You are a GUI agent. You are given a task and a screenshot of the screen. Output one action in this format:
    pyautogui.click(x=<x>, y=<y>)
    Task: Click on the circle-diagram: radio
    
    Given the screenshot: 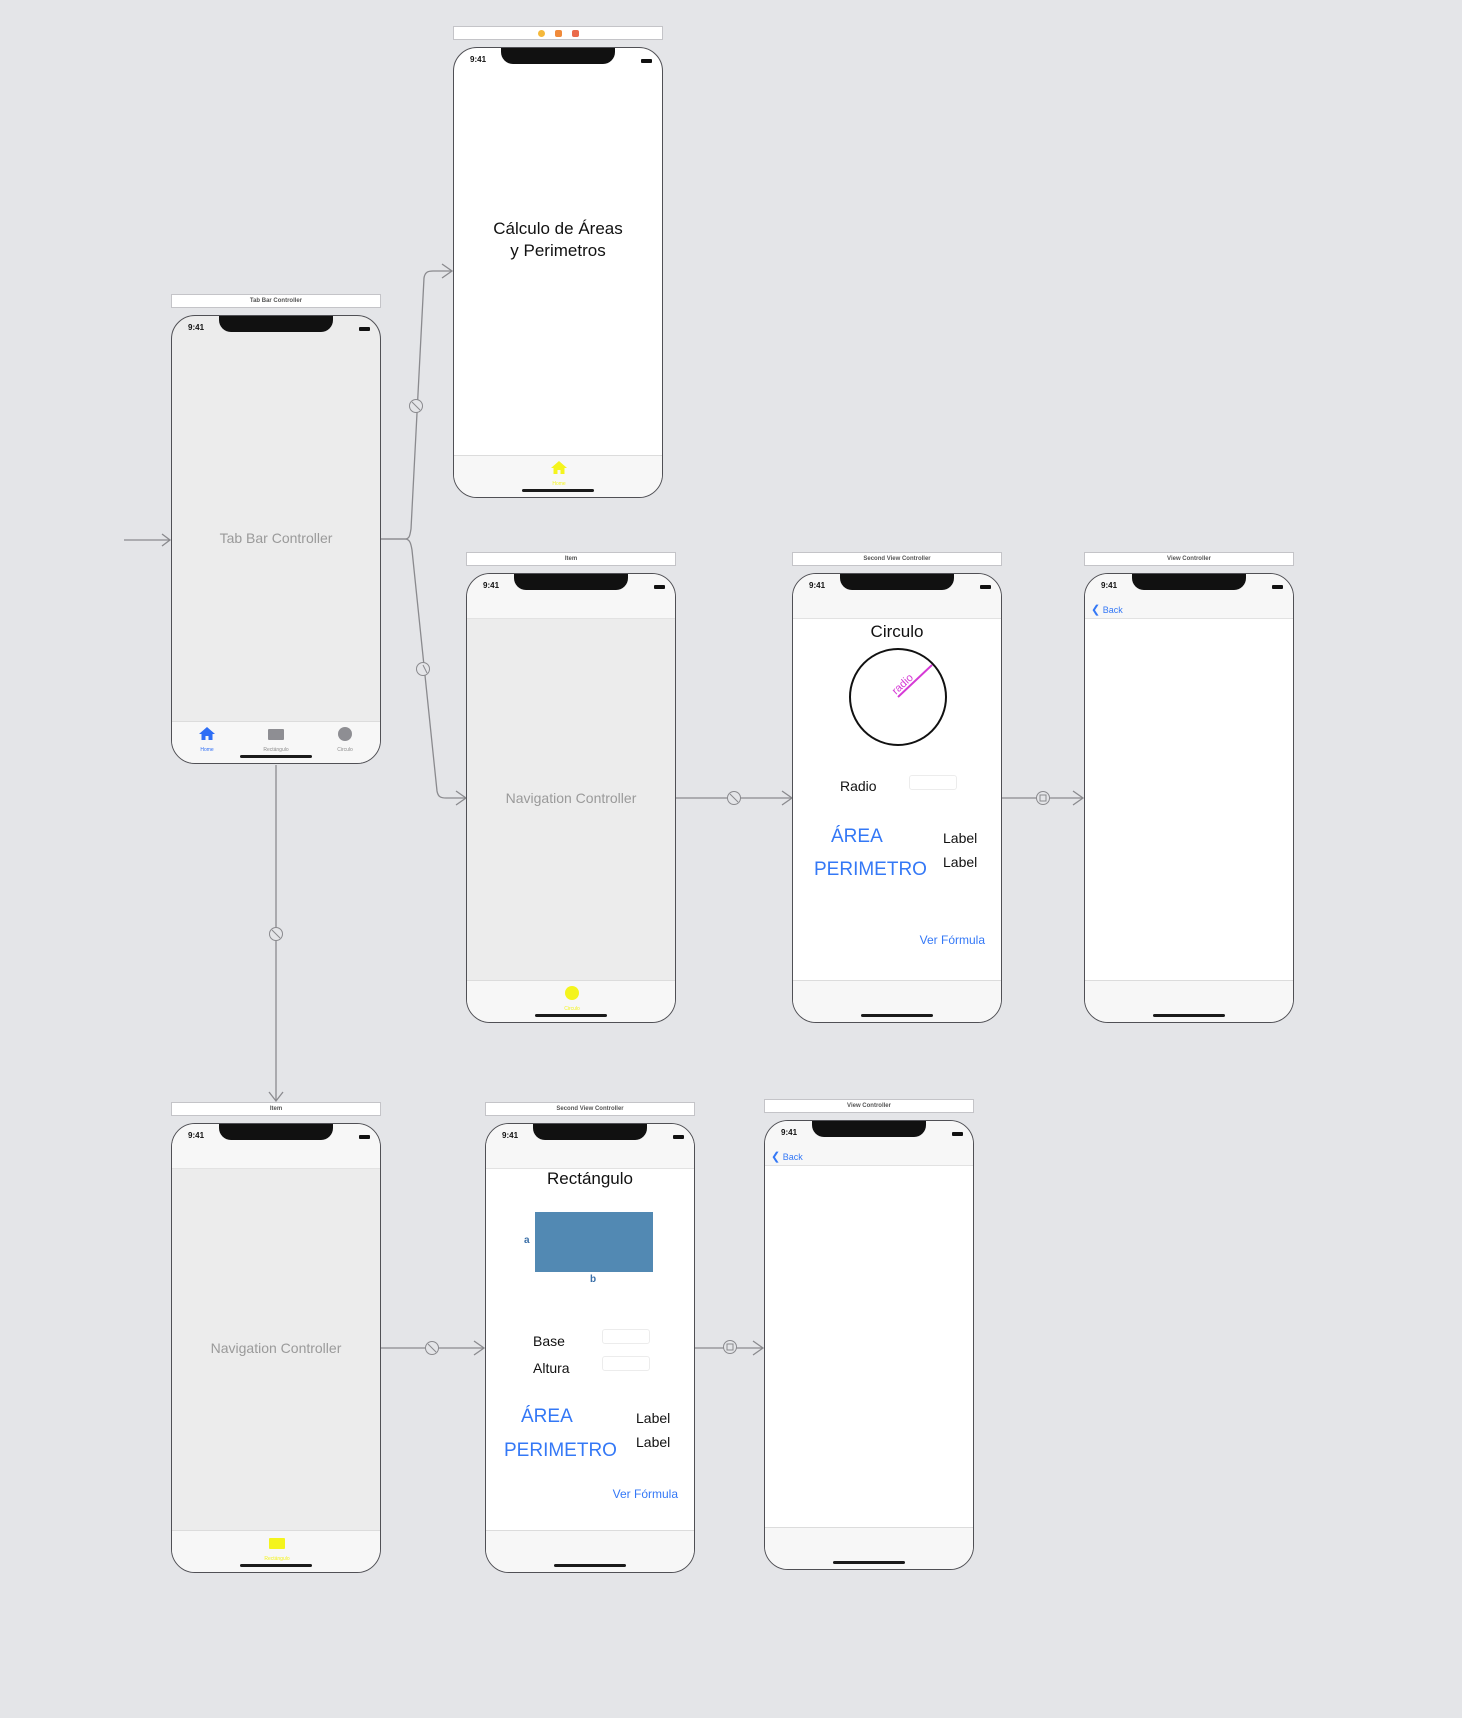 What is the action you would take?
    pyautogui.click(x=898, y=697)
    